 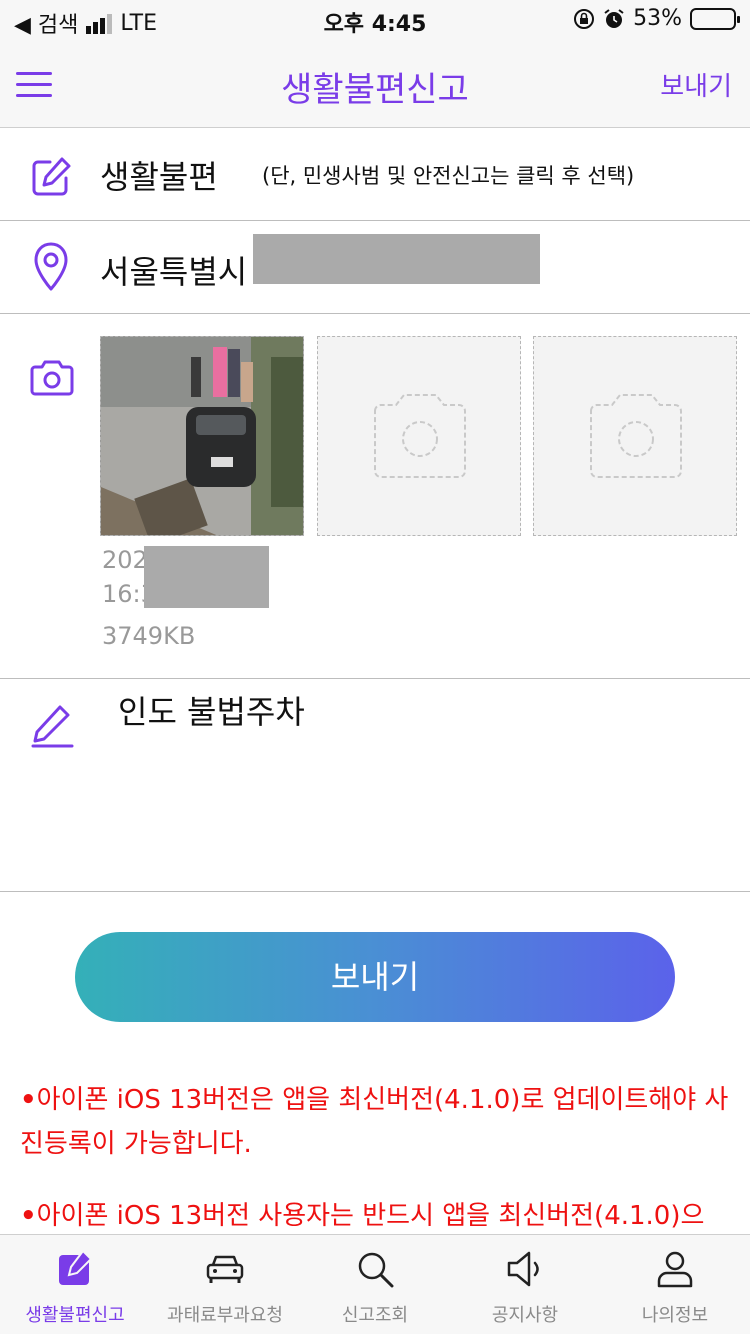 I want to click on tab-label: 공지사항, so click(x=525, y=1315).